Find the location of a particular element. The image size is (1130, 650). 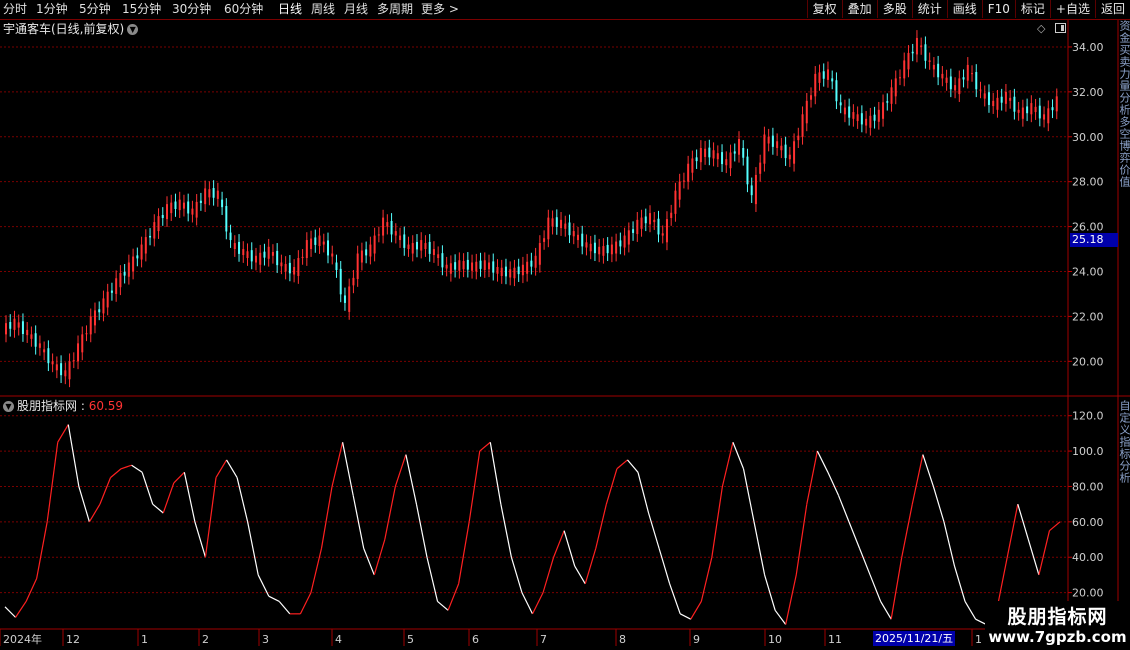

date-axis-label: 6 is located at coordinates (475, 639).